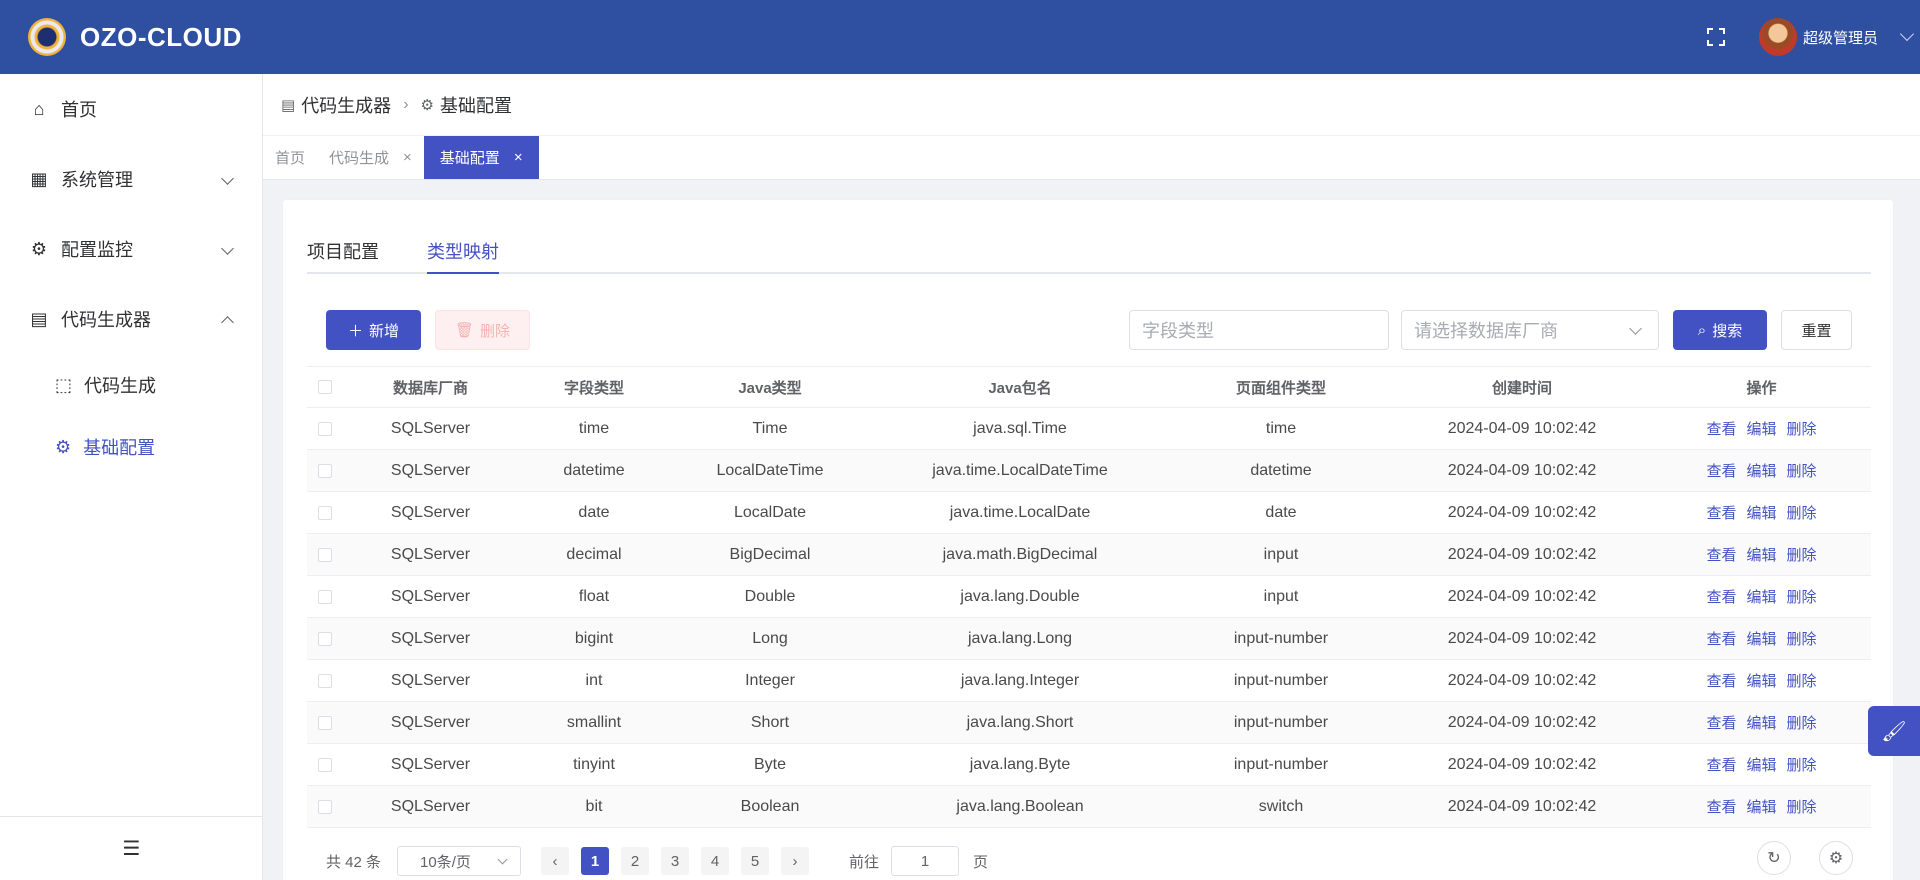  What do you see at coordinates (343, 246) in the screenshot?
I see `tab-project-config: 项目配置` at bounding box center [343, 246].